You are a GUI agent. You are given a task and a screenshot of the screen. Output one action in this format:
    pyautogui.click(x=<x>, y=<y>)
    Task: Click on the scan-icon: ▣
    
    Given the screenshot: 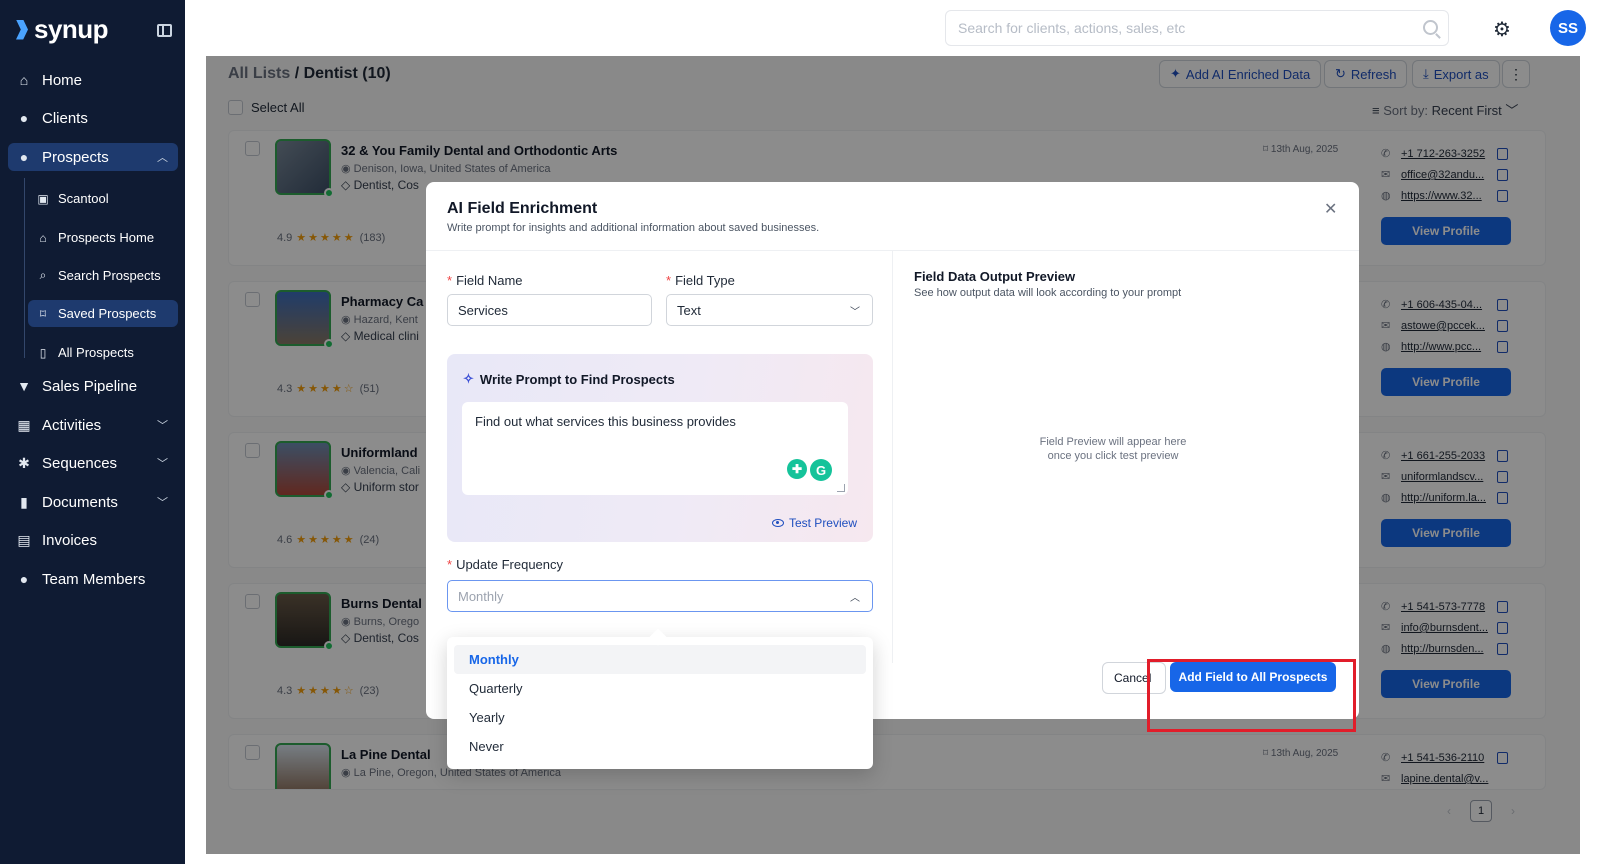 What is the action you would take?
    pyautogui.click(x=43, y=198)
    